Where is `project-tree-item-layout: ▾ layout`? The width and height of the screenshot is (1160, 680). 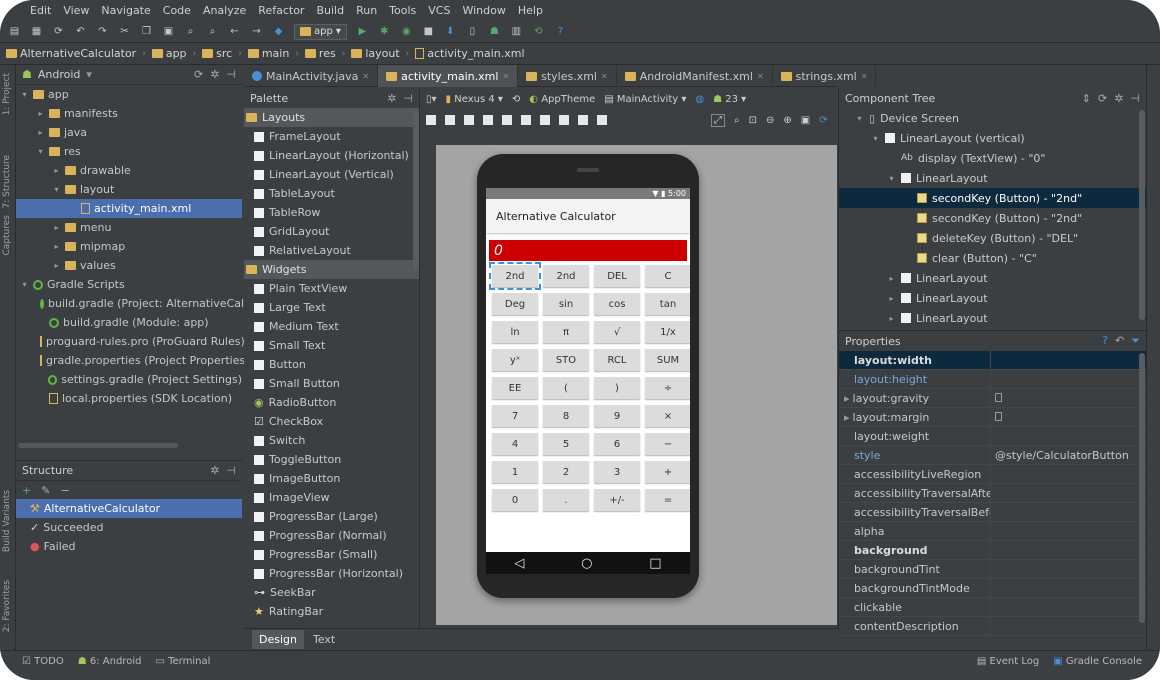 project-tree-item-layout: ▾ layout is located at coordinates (129, 189).